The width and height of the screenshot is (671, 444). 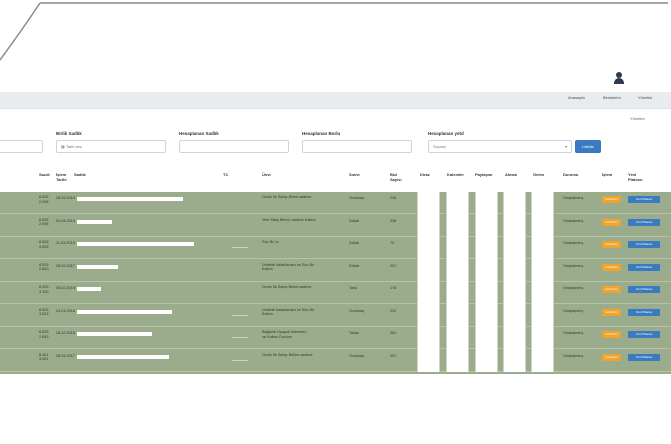 What do you see at coordinates (66, 355) in the screenshot?
I see `row-date: 28.01.2017` at bounding box center [66, 355].